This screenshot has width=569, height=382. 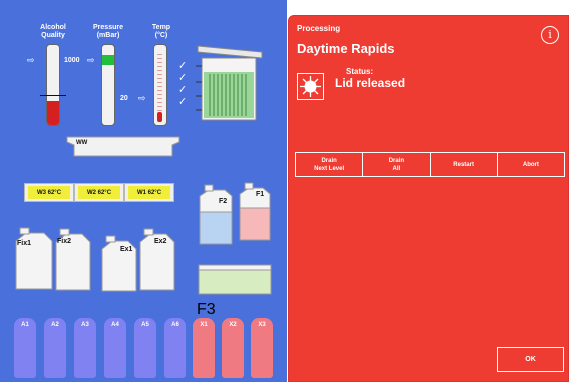 I want to click on drain-all-line1: Drain, so click(x=396, y=160).